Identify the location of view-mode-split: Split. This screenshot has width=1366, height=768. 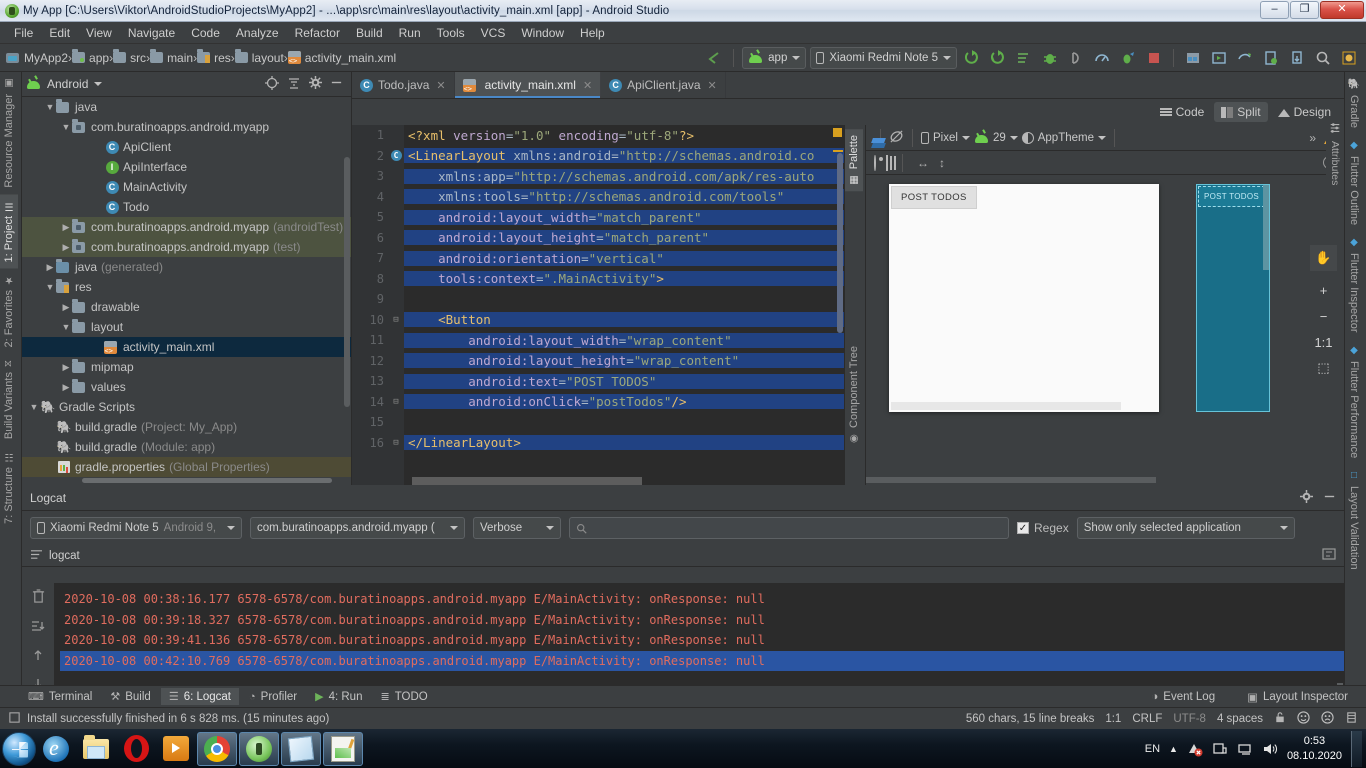
(1241, 112).